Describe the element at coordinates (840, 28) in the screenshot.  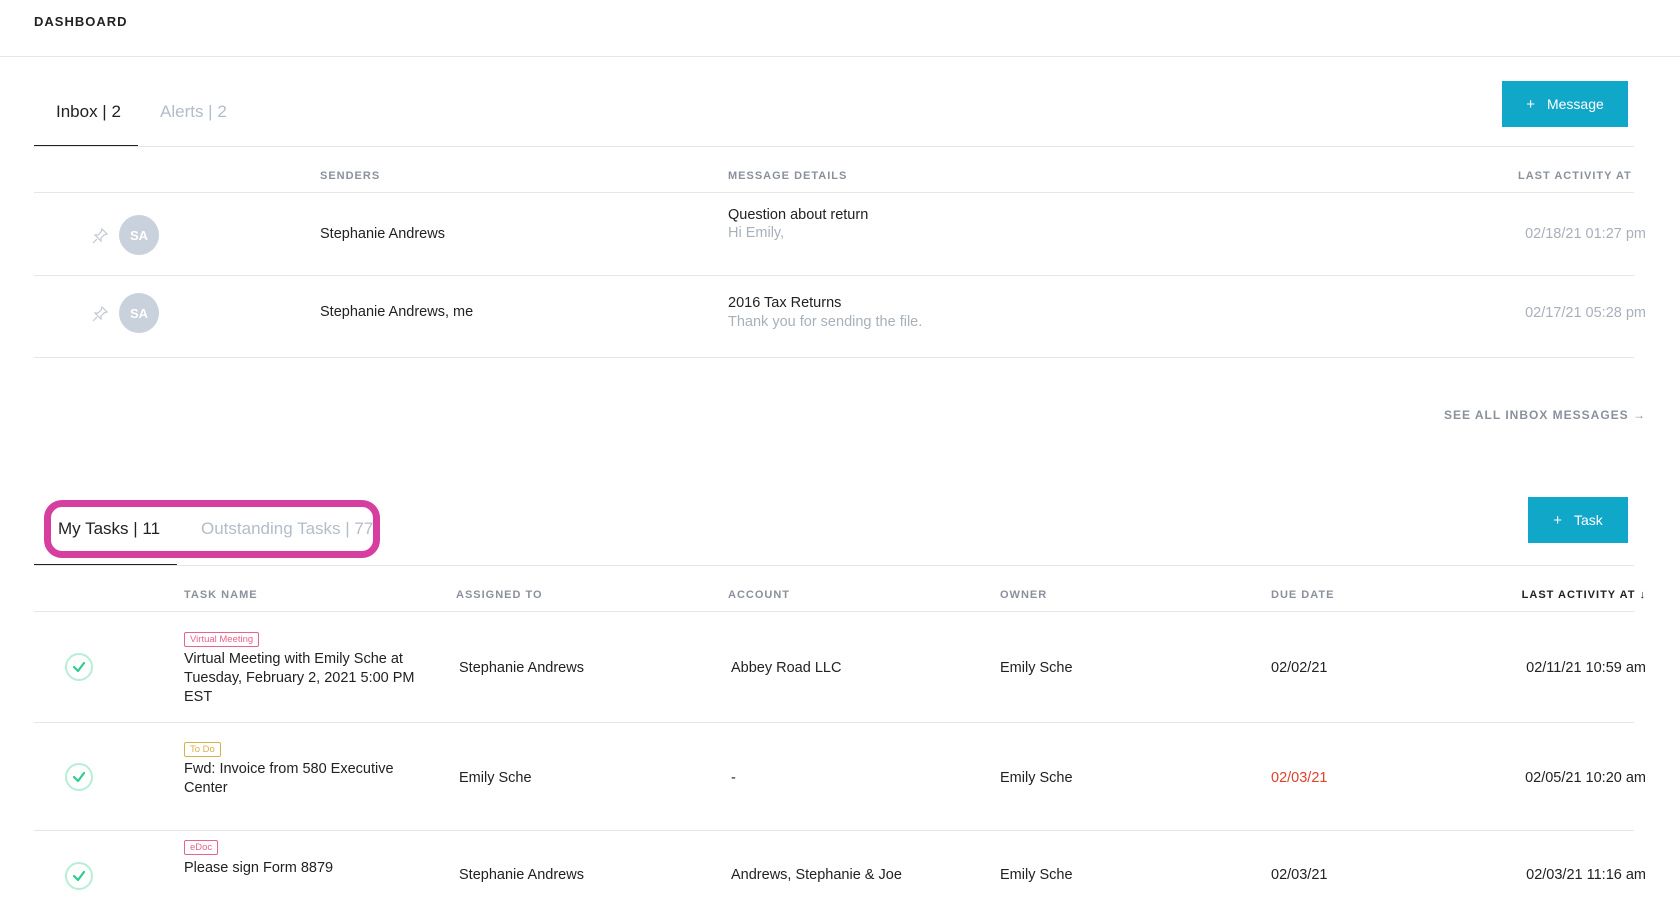
I see `top-bar: DASHBOARD` at that location.